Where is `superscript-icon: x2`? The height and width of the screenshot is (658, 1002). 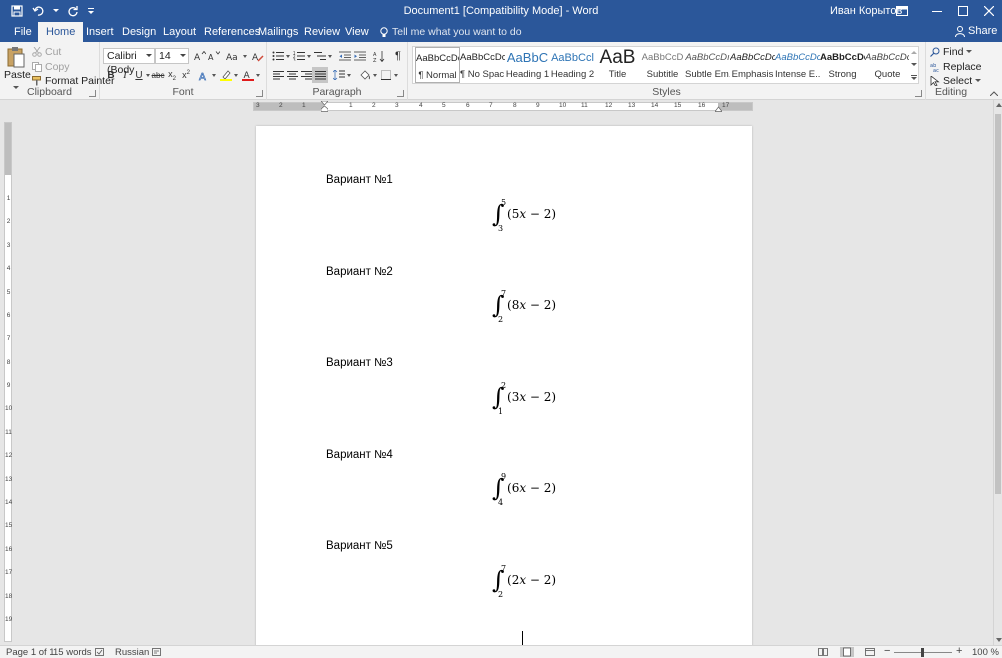
superscript-icon: x2 is located at coordinates (186, 75).